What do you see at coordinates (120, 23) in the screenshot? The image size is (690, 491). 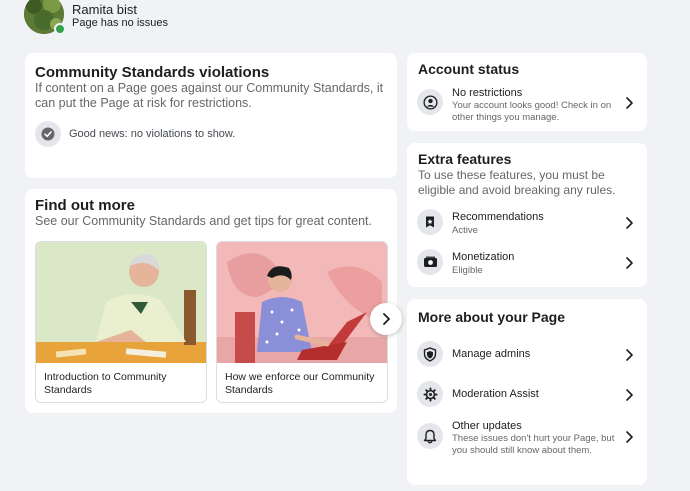 I see `page-status: Page has no issues` at bounding box center [120, 23].